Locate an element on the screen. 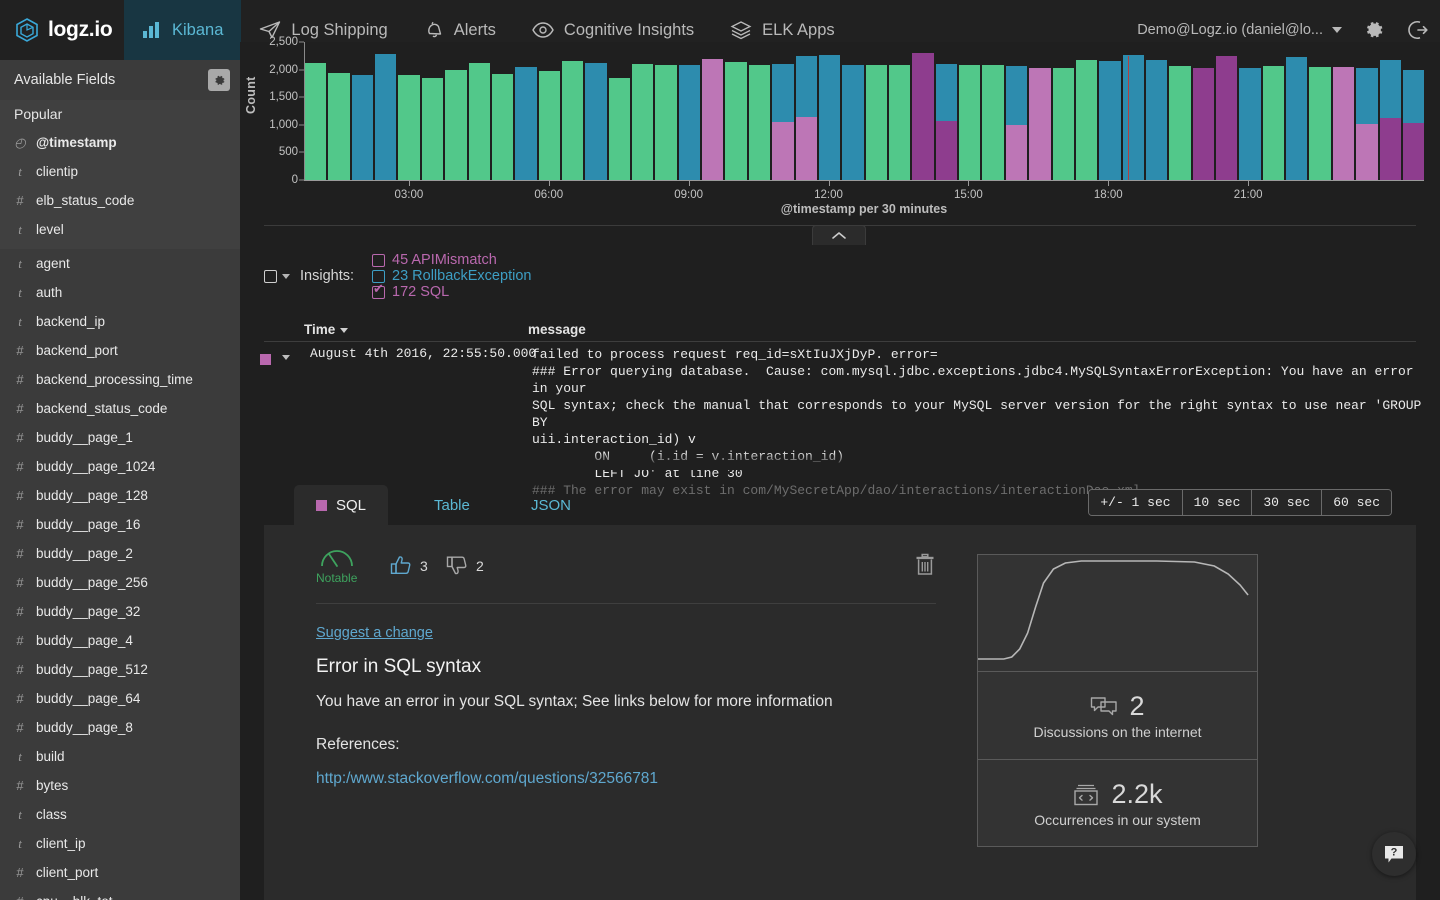 The height and width of the screenshot is (900, 1440). field-row: # backend_status_code is located at coordinates (120, 408).